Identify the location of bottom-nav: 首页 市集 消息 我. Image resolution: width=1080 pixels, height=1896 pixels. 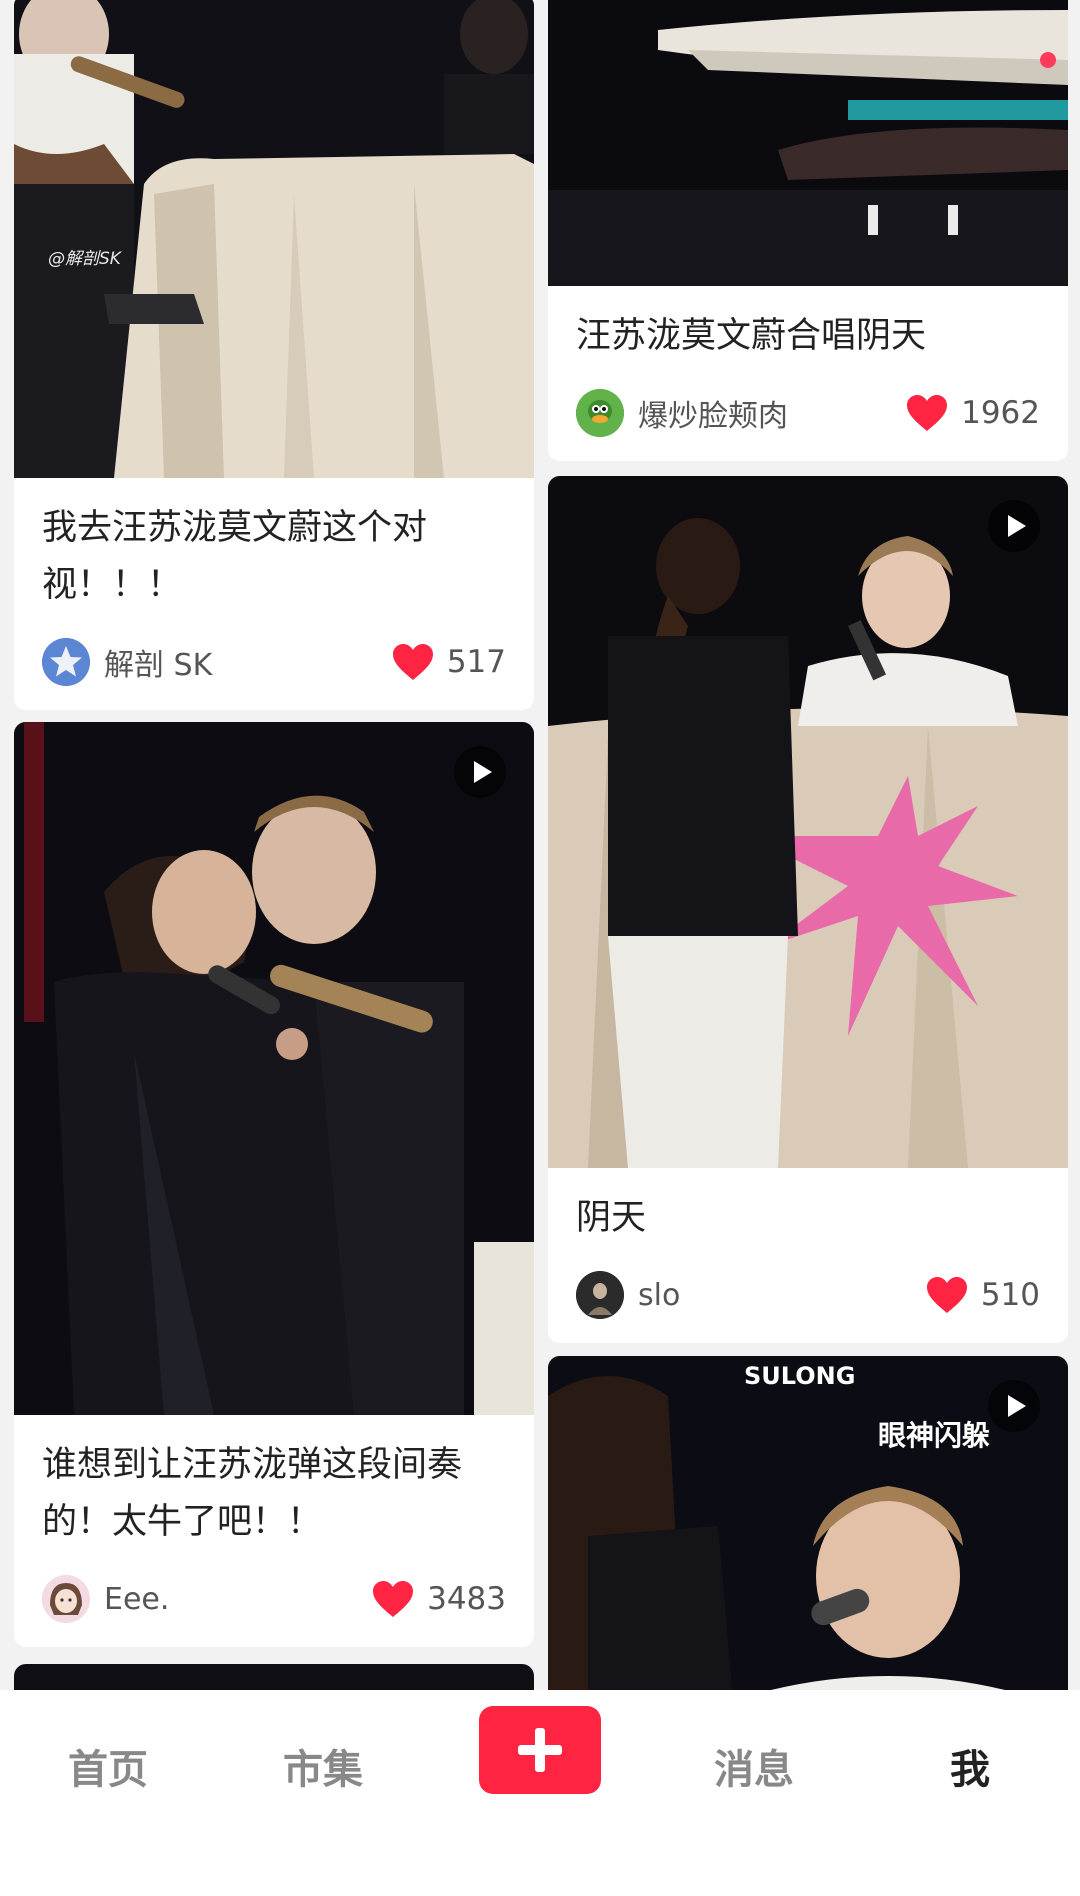
(540, 1793).